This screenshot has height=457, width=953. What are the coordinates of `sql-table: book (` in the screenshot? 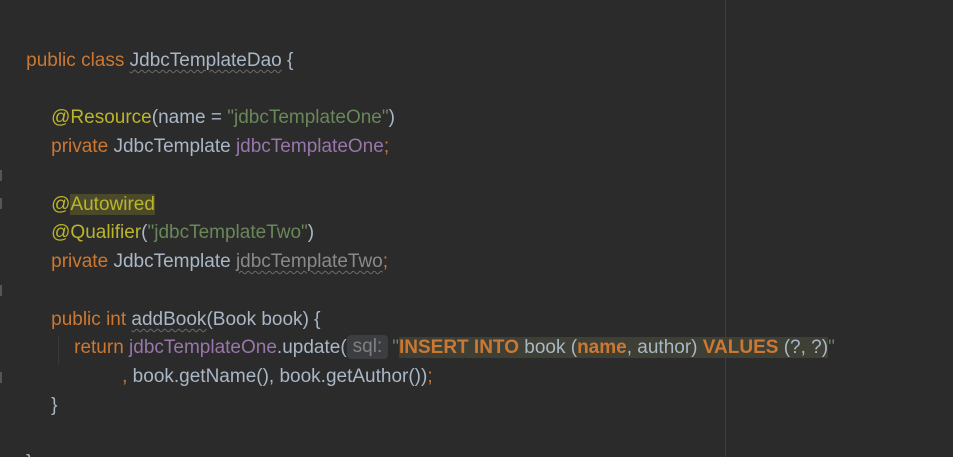 It's located at (548, 347).